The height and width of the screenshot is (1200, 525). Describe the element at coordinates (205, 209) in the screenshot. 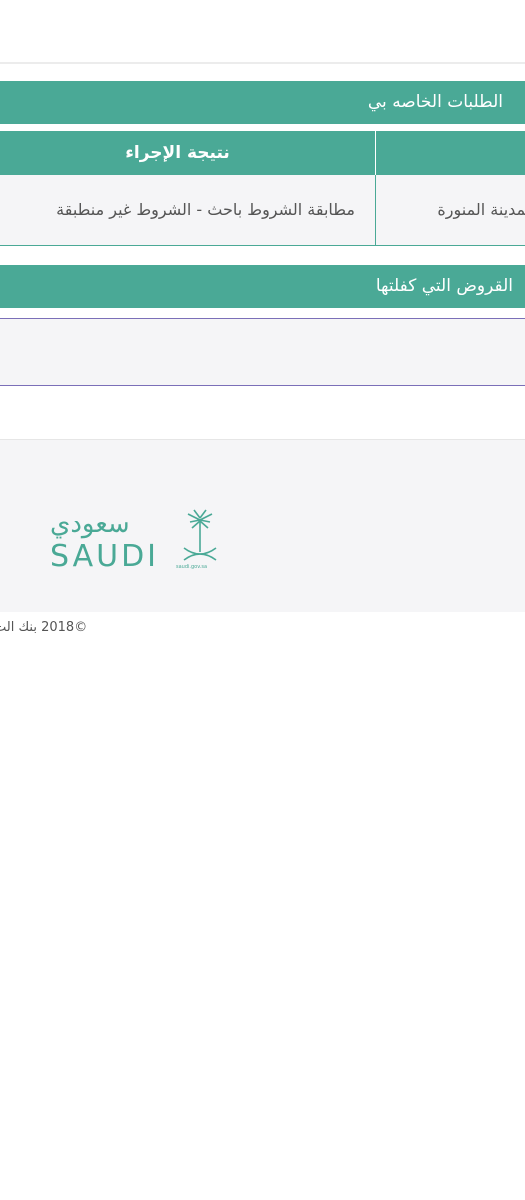

I see `cell-result: مطابقة الشروط باحث - الشروط غير منطبقة` at that location.